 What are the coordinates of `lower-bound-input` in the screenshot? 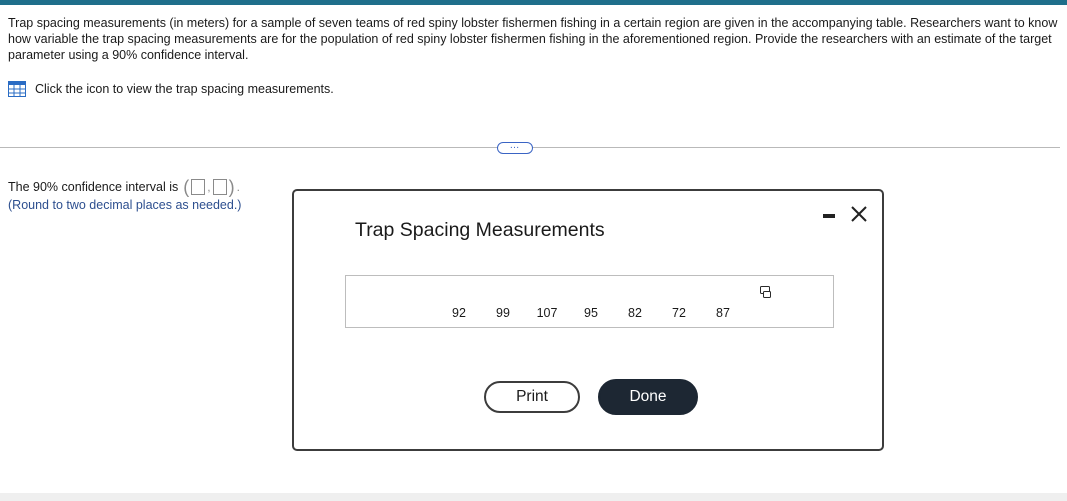 It's located at (198, 187).